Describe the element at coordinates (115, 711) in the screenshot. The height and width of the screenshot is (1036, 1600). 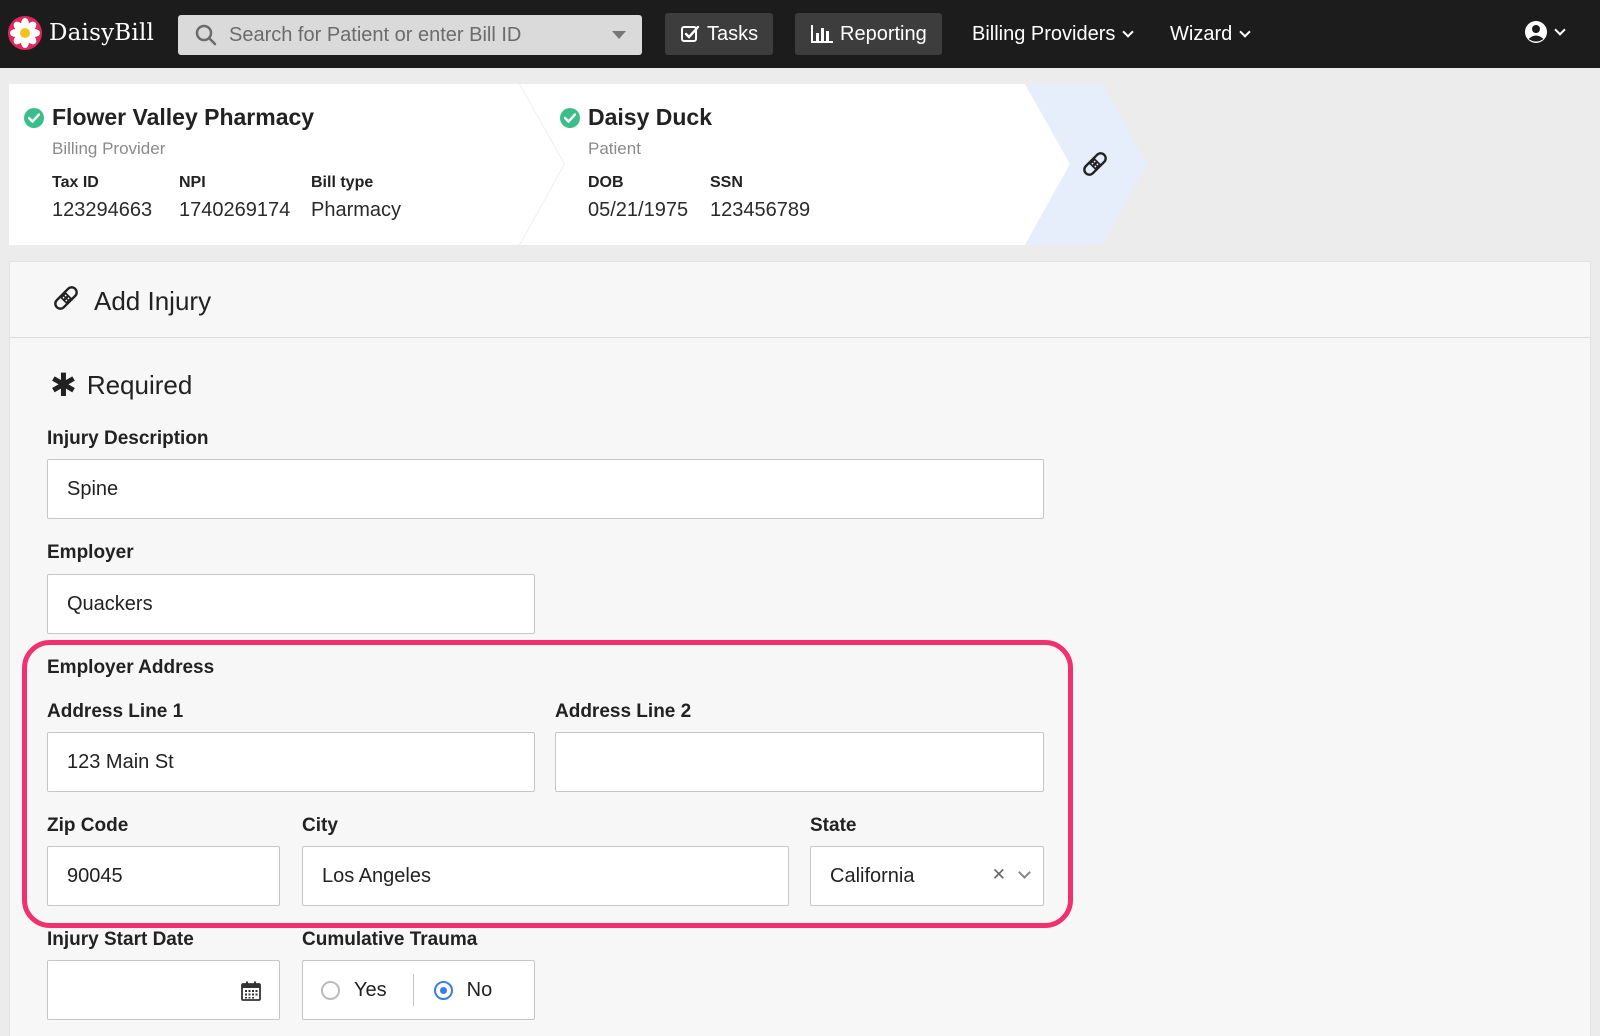
I see `address-line-1-label: Address Line 1` at that location.